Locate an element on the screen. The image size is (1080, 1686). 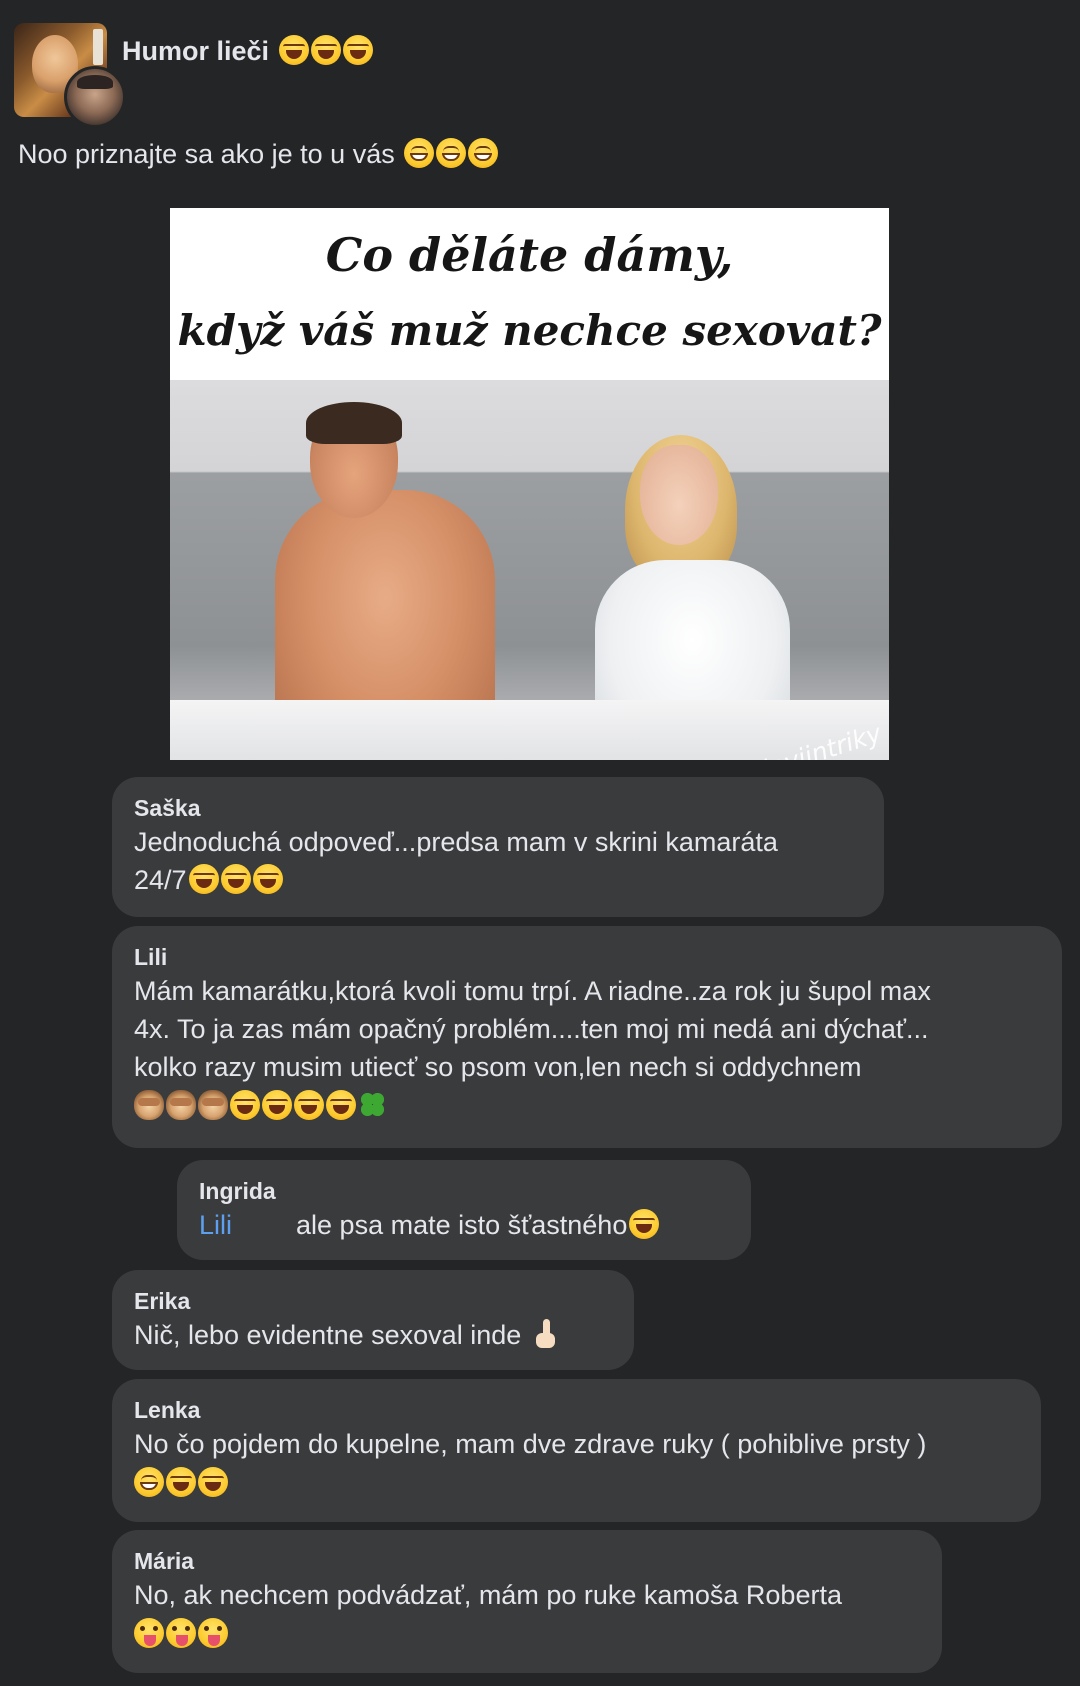
meme-caption-line2: když váš muž nechce sexovat? is located at coordinates (529, 330).